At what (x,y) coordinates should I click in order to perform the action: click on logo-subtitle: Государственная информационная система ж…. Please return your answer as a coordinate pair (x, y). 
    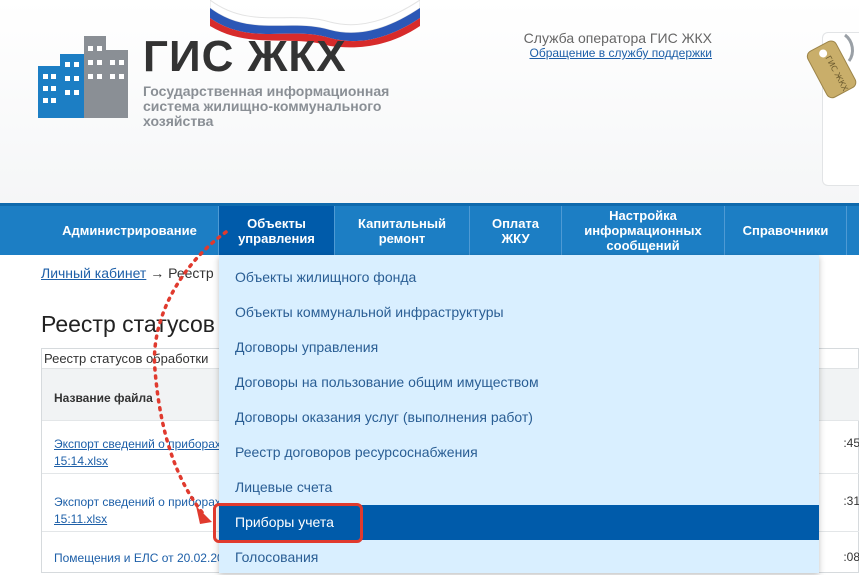
    Looking at the image, I should click on (266, 106).